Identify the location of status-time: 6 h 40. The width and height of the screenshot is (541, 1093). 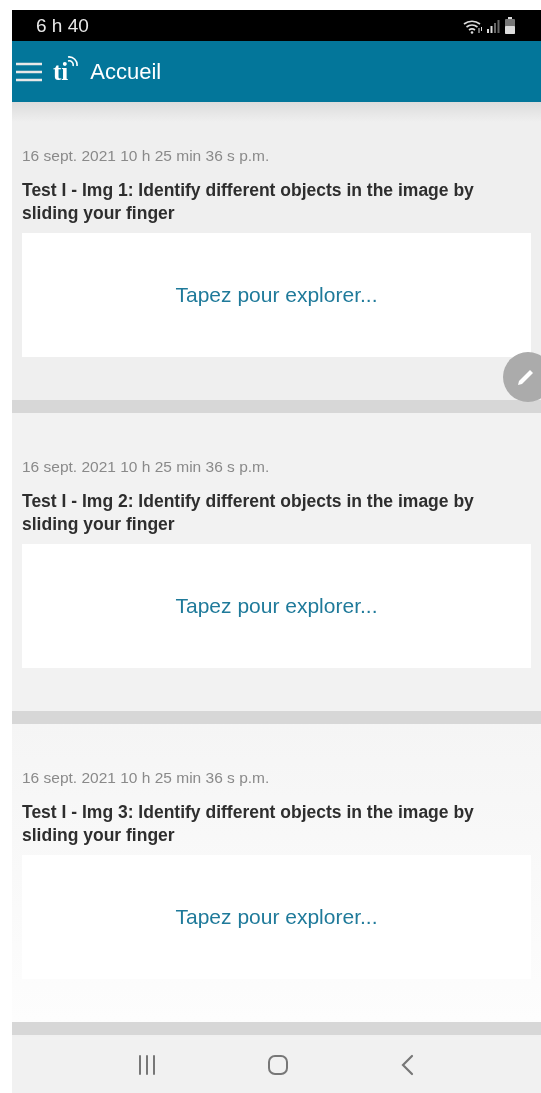
(62, 25).